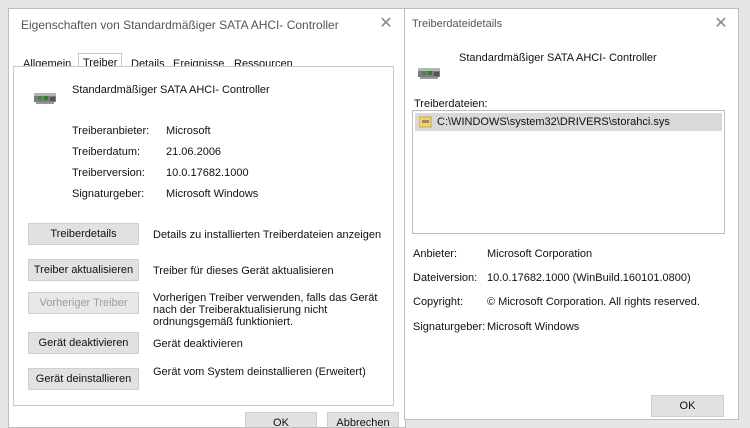  What do you see at coordinates (83, 303) in the screenshot?
I see `rollback-driver-button: Vorheriger Treiber` at bounding box center [83, 303].